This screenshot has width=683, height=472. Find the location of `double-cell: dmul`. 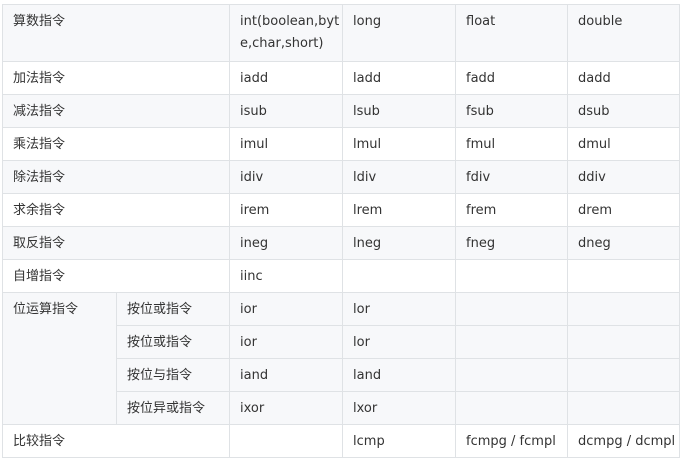

double-cell: dmul is located at coordinates (624, 144).